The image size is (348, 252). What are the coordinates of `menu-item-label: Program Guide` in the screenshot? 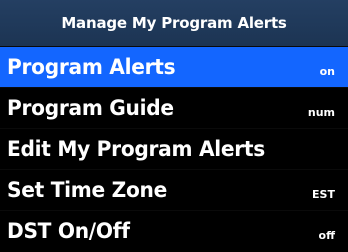 It's located at (90, 108).